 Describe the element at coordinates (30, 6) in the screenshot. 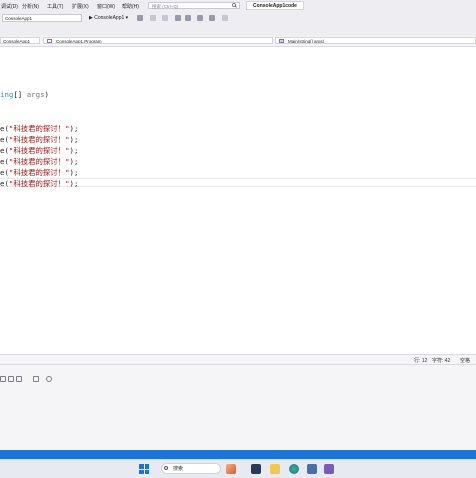

I see `menu-analyze: 分析(N)` at that location.